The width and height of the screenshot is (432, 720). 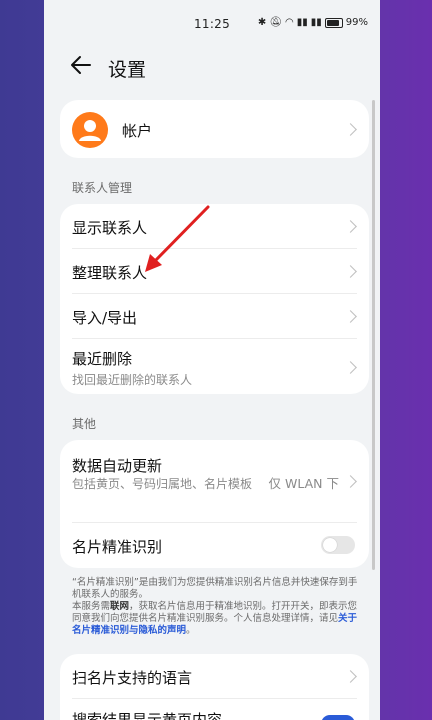 I want to click on row-card-recognition: 名片精准识别, so click(x=214, y=545).